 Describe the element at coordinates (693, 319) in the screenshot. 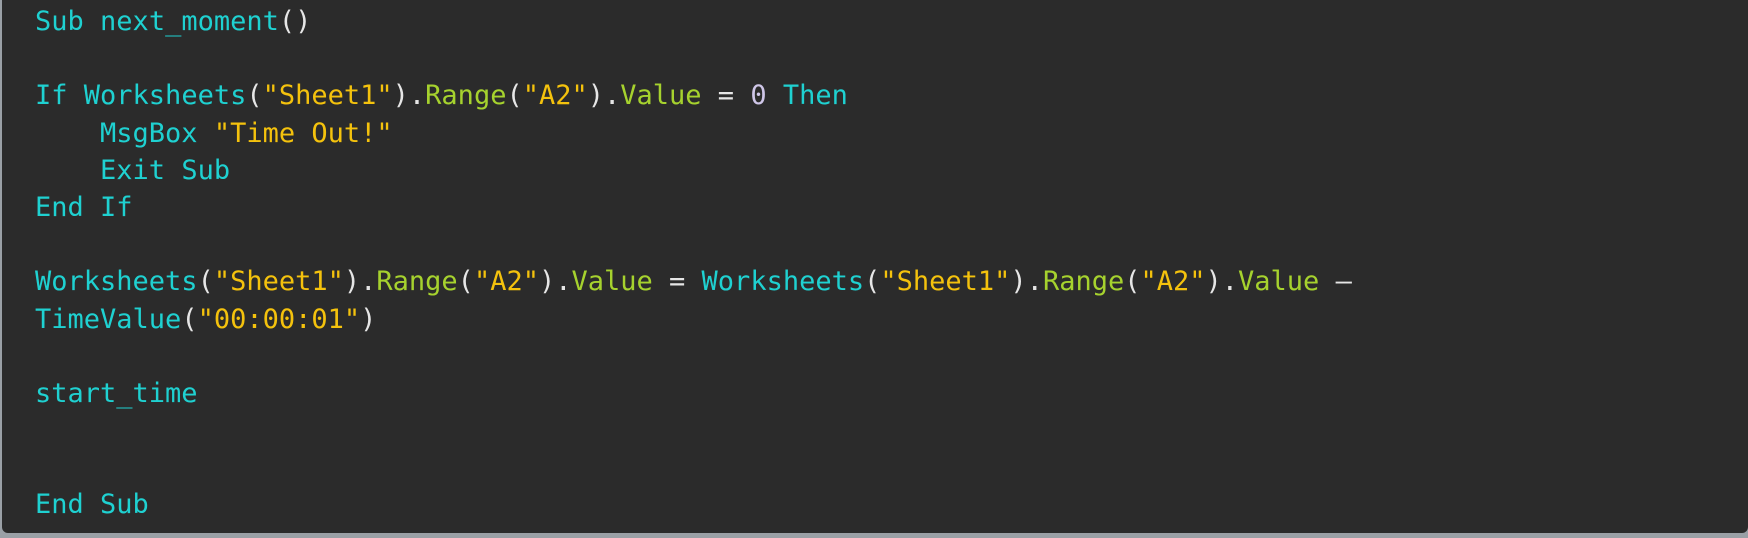

I see `code-line: TimeValue("00:00:01")` at that location.